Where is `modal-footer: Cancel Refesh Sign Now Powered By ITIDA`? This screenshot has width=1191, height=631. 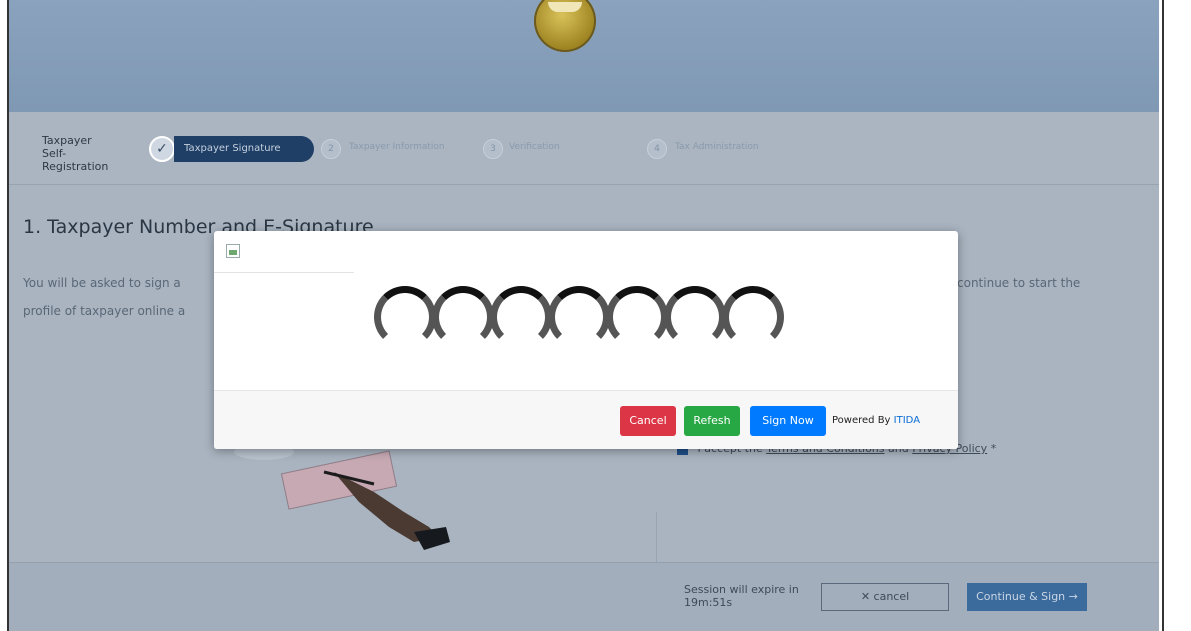
modal-footer: Cancel Refesh Sign Now Powered By ITIDA is located at coordinates (586, 419).